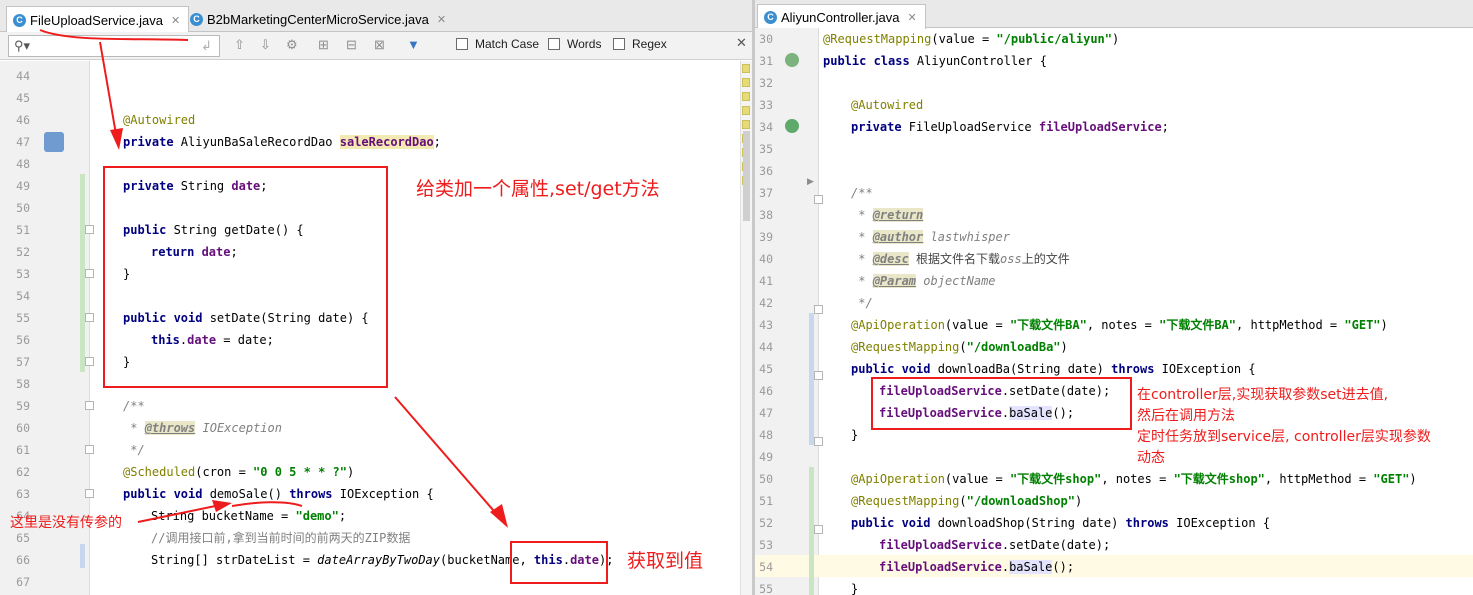 The width and height of the screenshot is (1473, 595). I want to click on select-all-occurrences-icon: ⊠, so click(379, 45).